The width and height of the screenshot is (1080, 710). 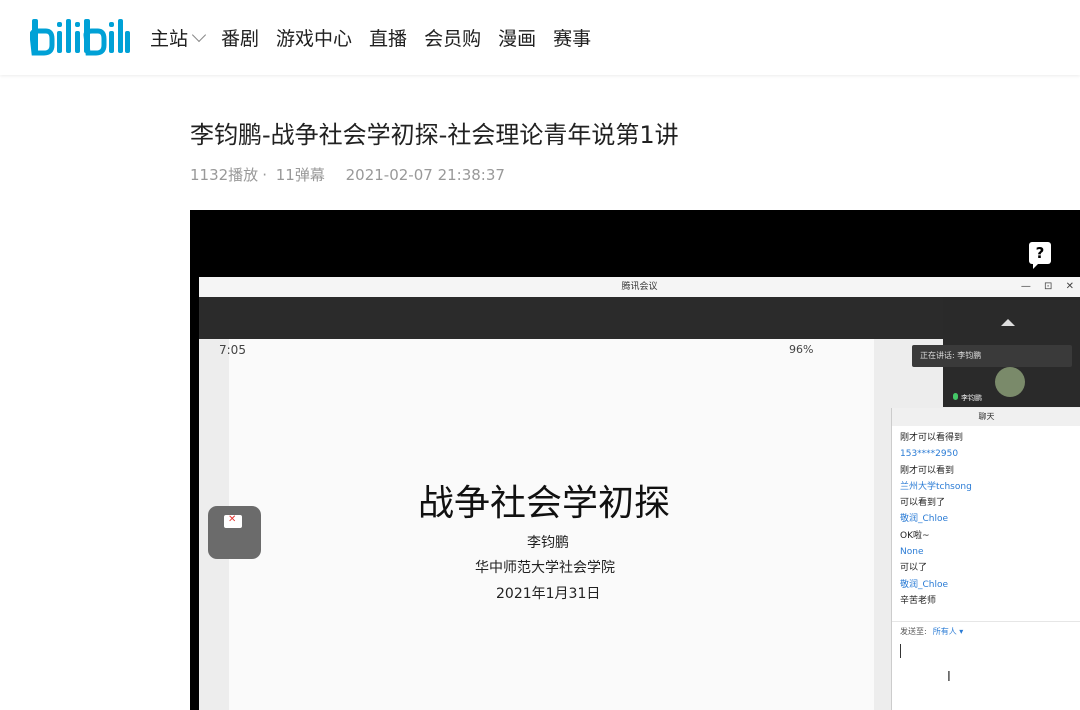 What do you see at coordinates (1026, 286) in the screenshot?
I see `minimize-icon: —` at bounding box center [1026, 286].